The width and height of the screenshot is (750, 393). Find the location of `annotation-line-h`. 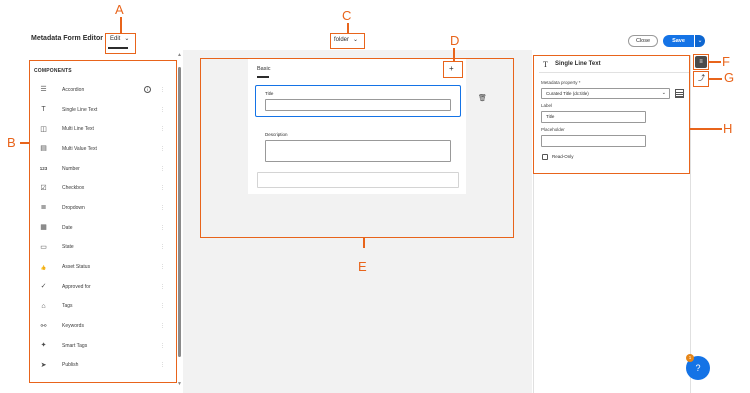

annotation-line-h is located at coordinates (706, 129).